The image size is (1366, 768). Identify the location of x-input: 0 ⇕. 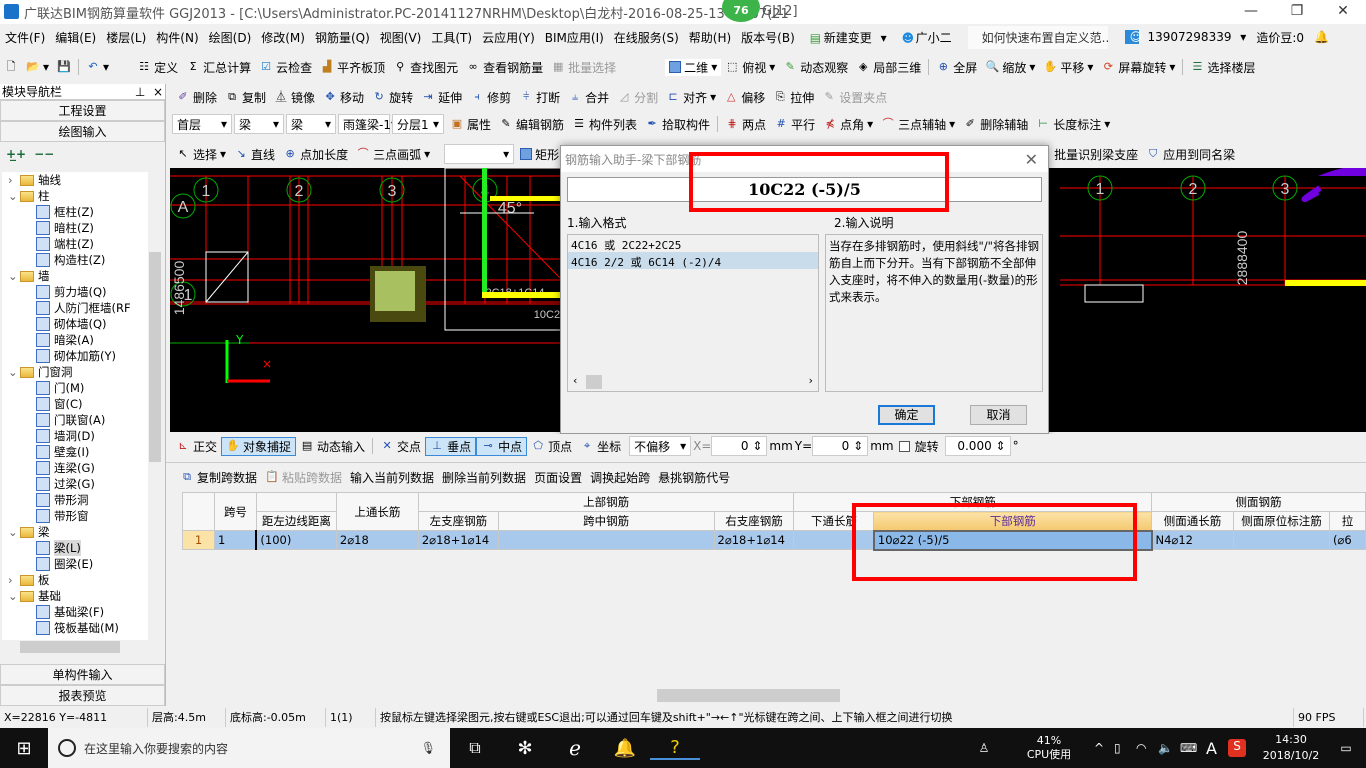
(739, 446).